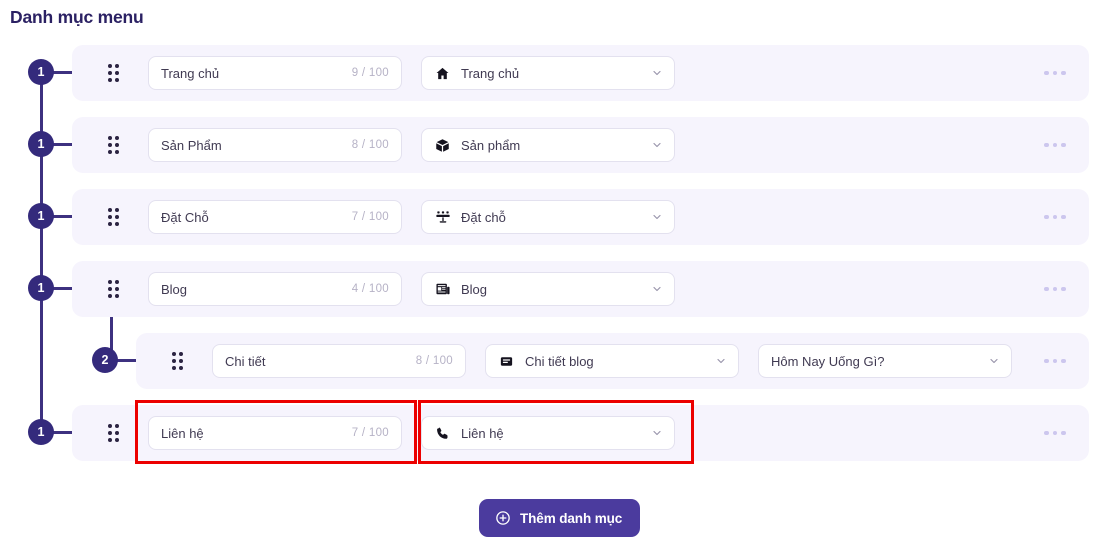 This screenshot has width=1097, height=539. I want to click on page-select-dat-cho: Đặt chỗ, so click(548, 217).